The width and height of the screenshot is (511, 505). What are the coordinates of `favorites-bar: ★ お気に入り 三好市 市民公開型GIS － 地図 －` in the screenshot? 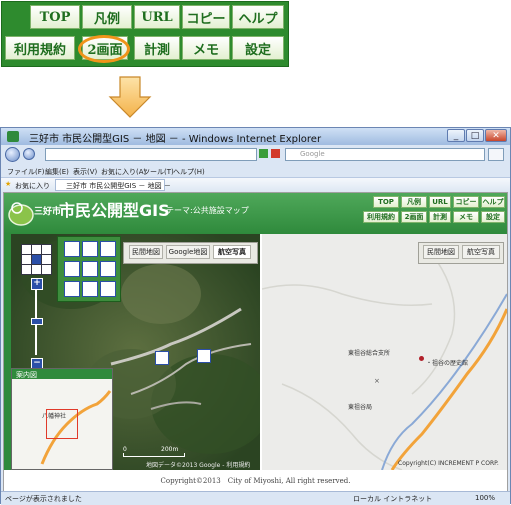 It's located at (255, 184).